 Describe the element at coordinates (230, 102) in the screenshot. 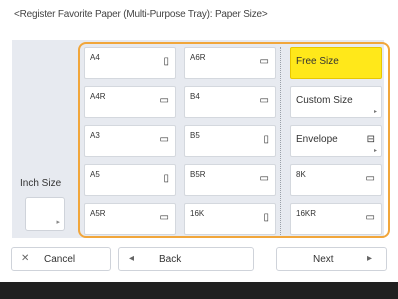

I see `paper-size-b4: B4 ▭` at that location.